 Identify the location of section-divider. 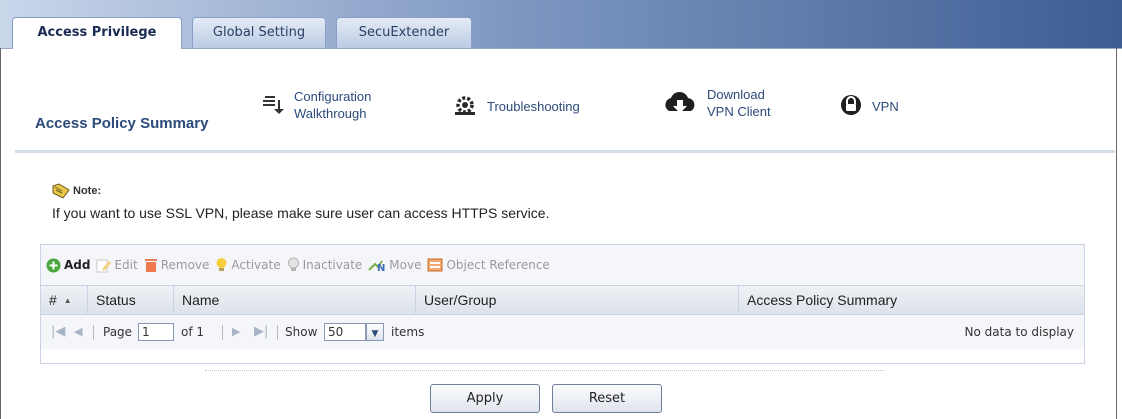
(565, 151).